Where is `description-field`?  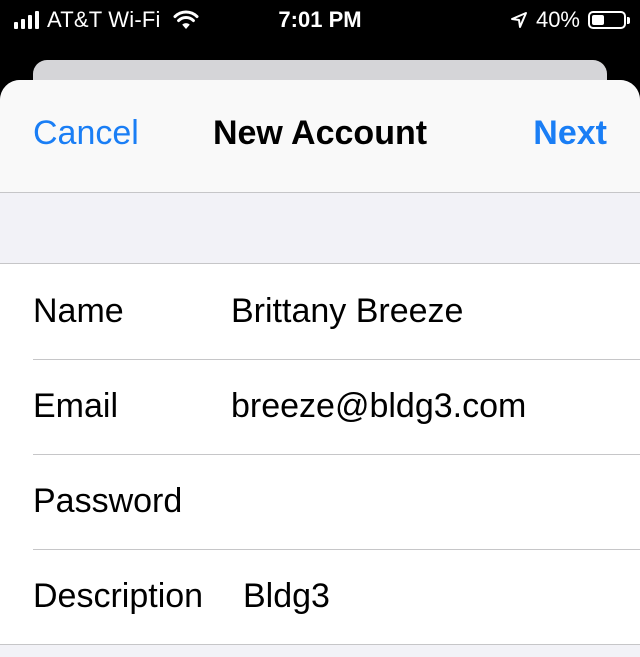 description-field is located at coordinates (431, 596).